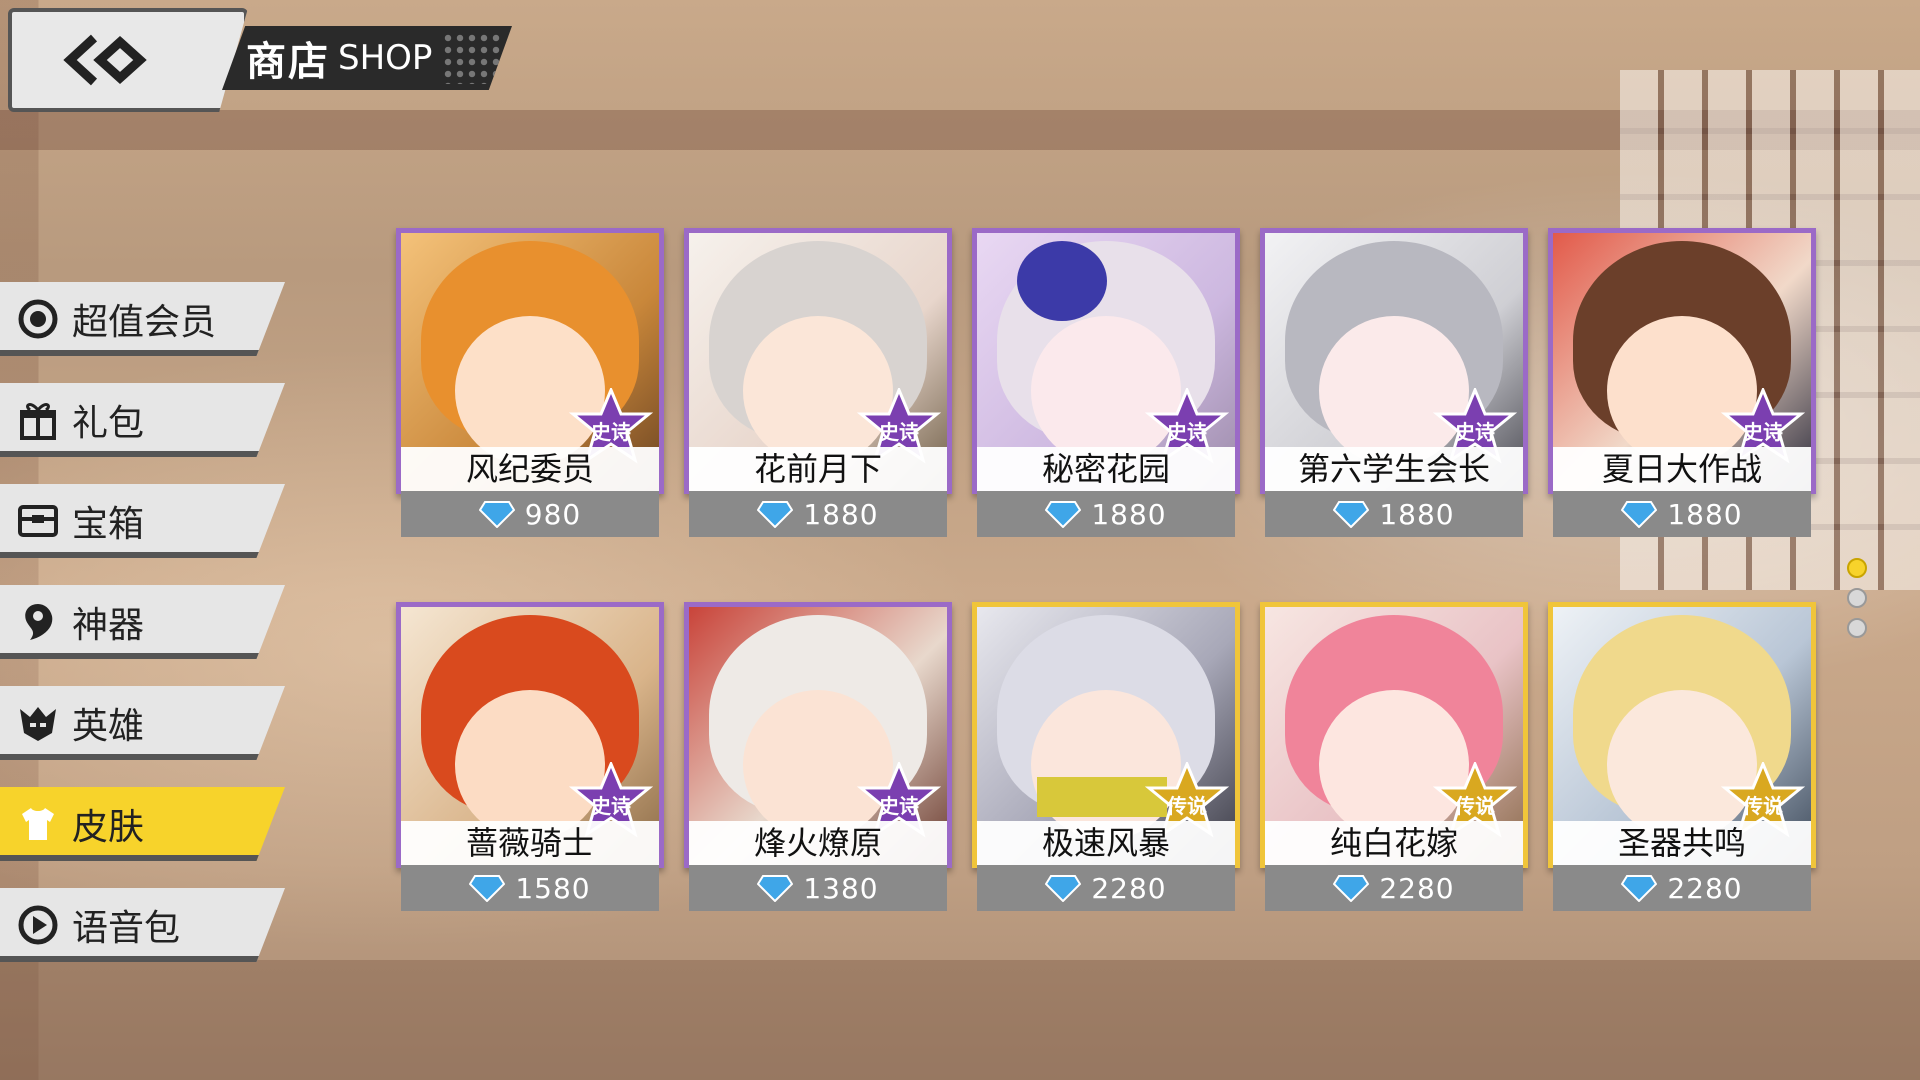  Describe the element at coordinates (841, 888) in the screenshot. I see `price-value: 1380` at that location.